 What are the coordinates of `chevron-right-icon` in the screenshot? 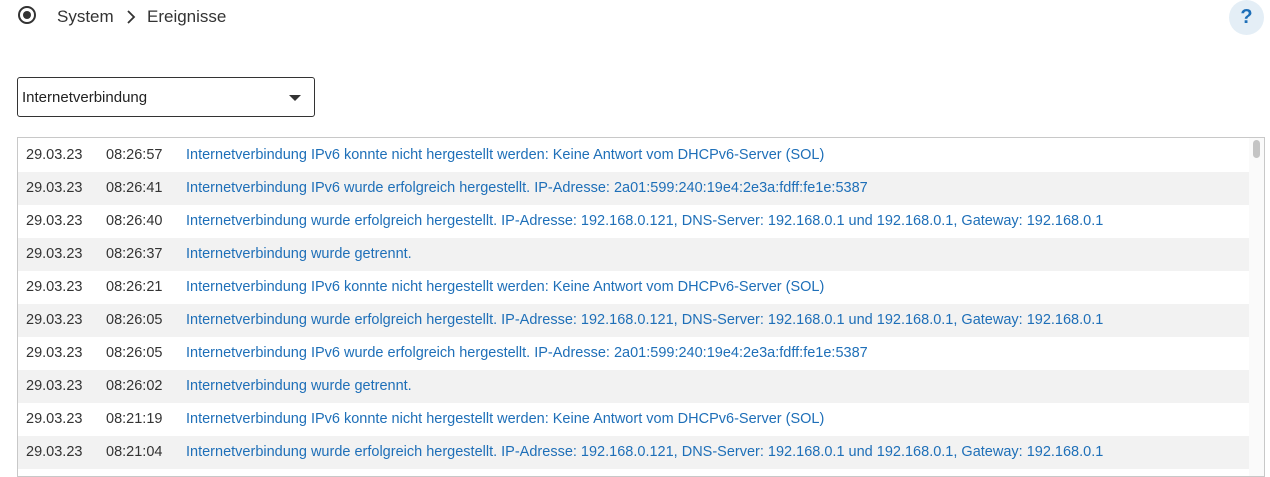 It's located at (131, 17).